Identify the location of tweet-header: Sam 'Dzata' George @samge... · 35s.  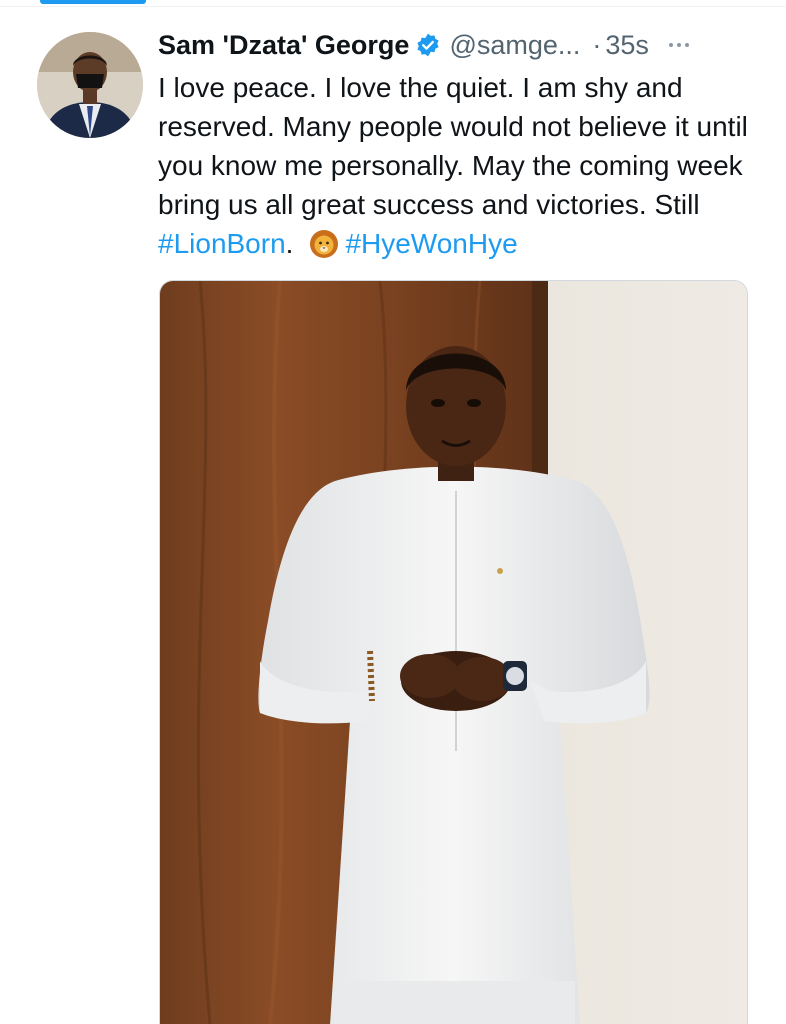
(462, 45).